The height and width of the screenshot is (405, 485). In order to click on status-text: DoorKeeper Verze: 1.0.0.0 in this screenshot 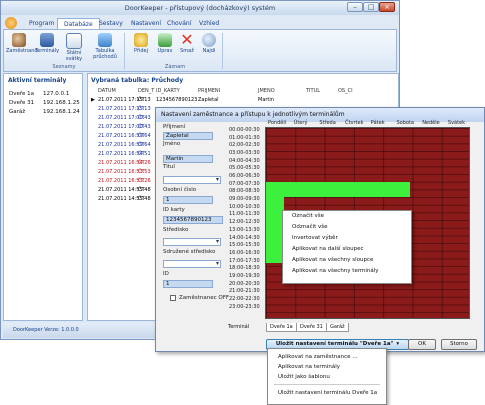, I will do `click(46, 330)`.